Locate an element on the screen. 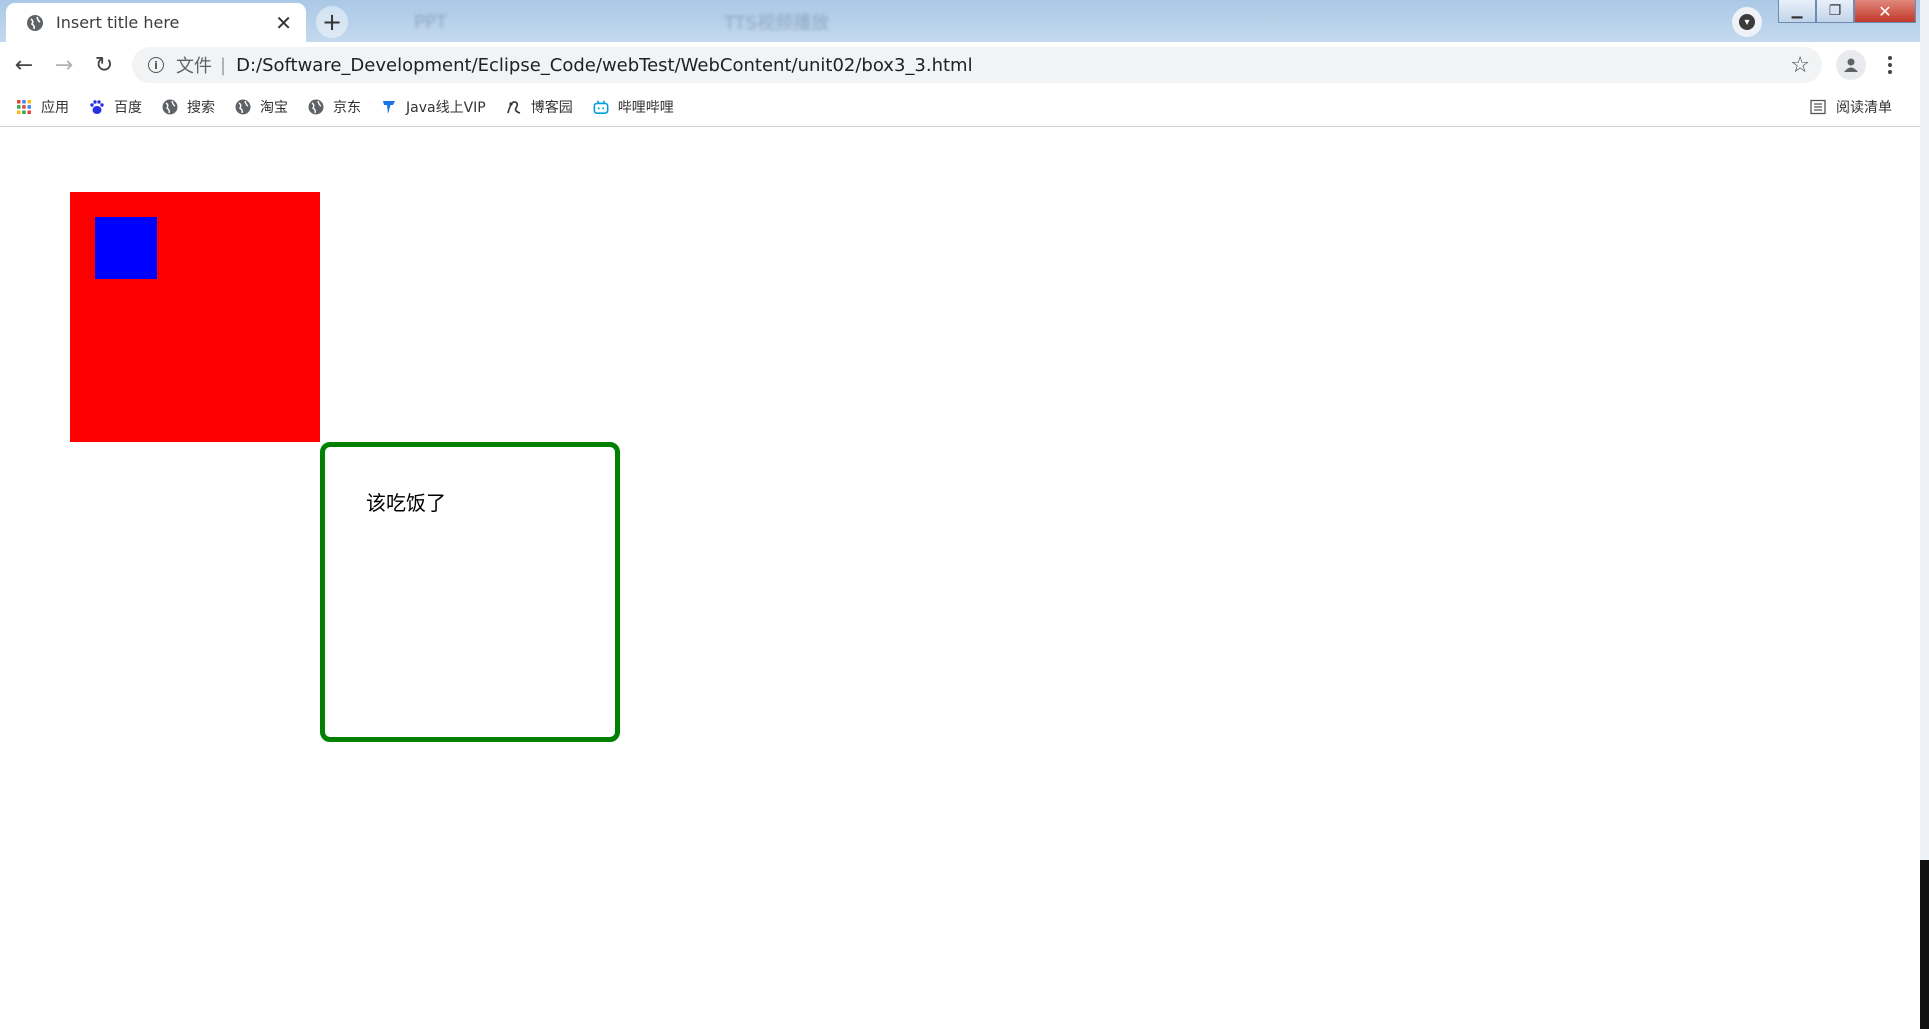 The height and width of the screenshot is (1029, 1929). scheme-label: 文件 is located at coordinates (194, 66).